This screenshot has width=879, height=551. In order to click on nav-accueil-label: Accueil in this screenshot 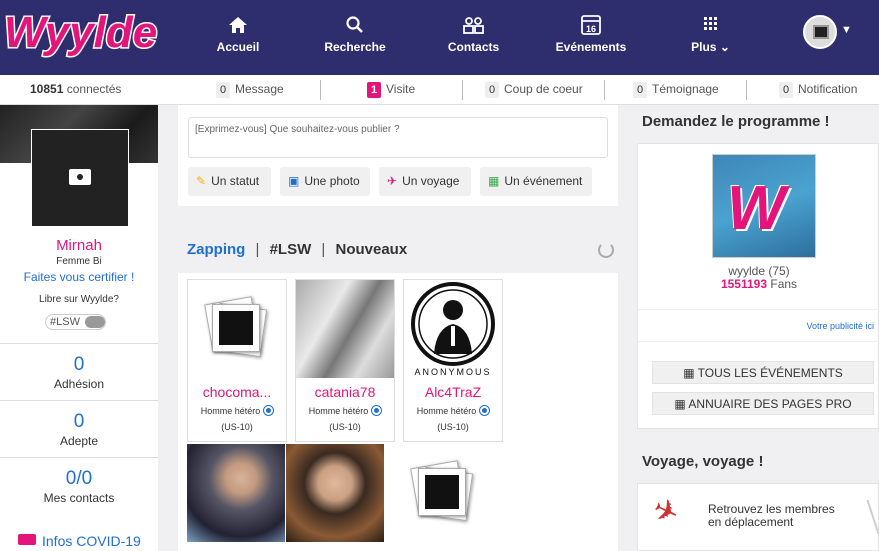, I will do `click(238, 47)`.